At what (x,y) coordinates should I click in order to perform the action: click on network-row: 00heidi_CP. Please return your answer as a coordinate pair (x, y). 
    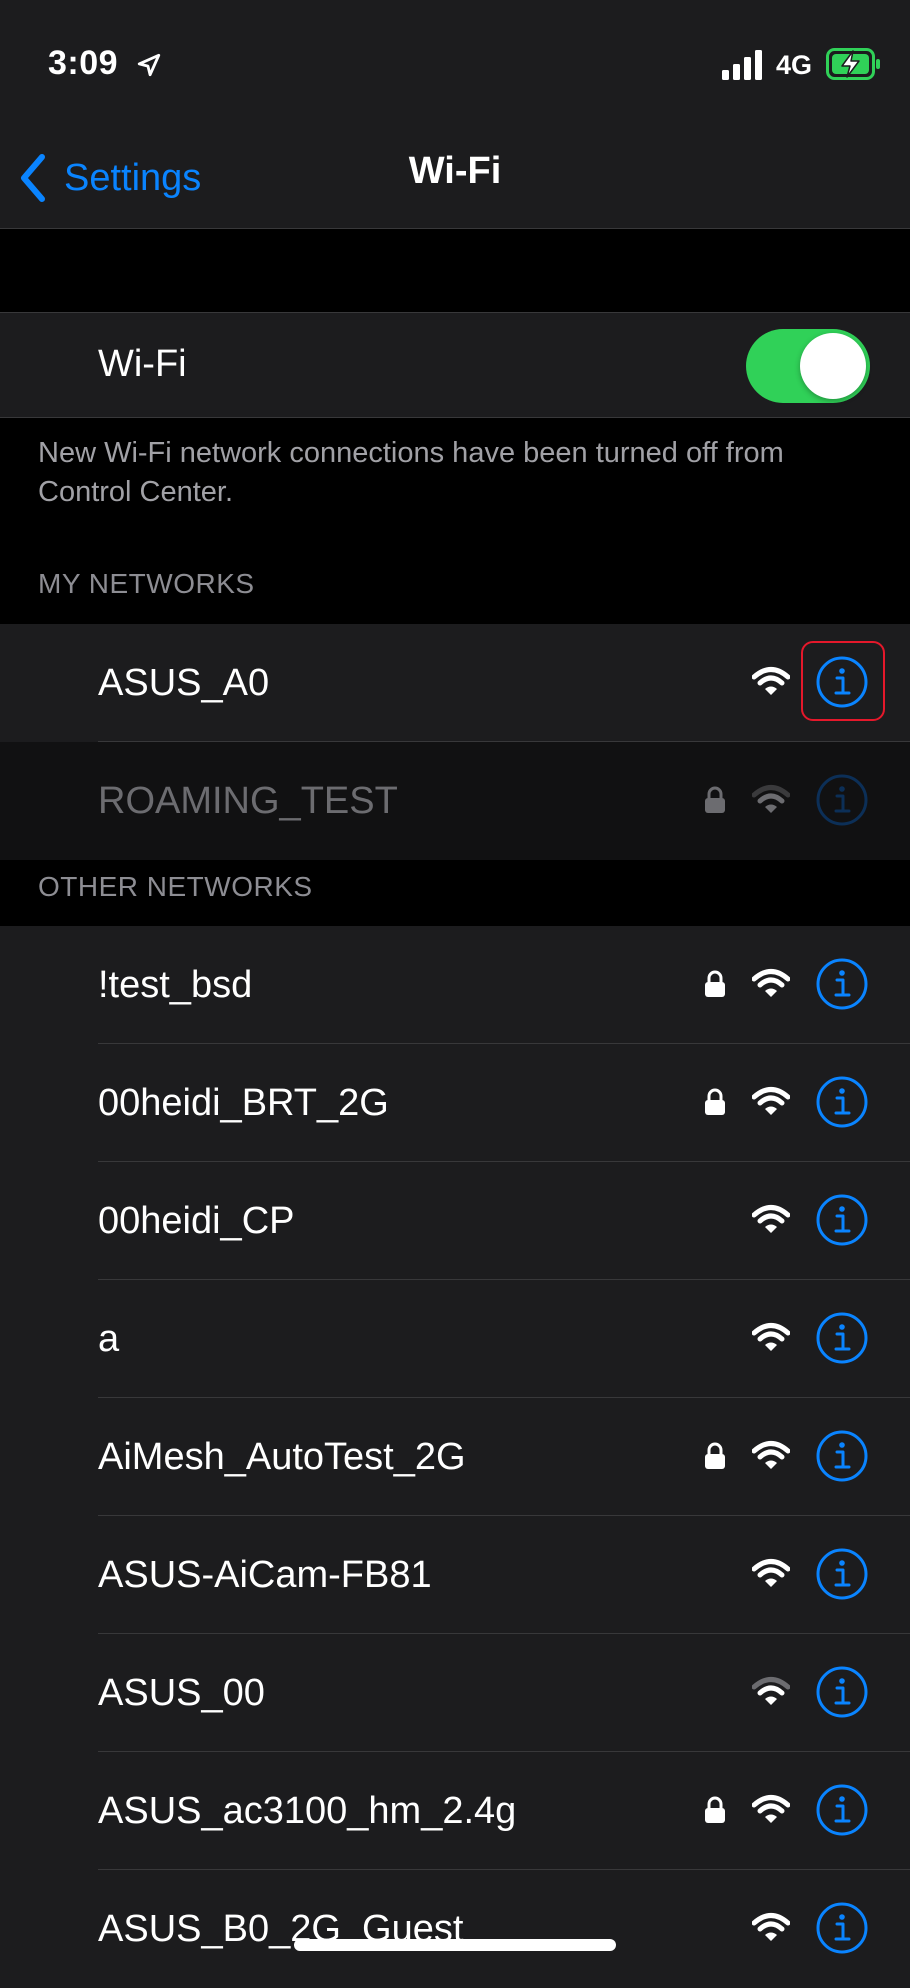
    Looking at the image, I should click on (455, 1221).